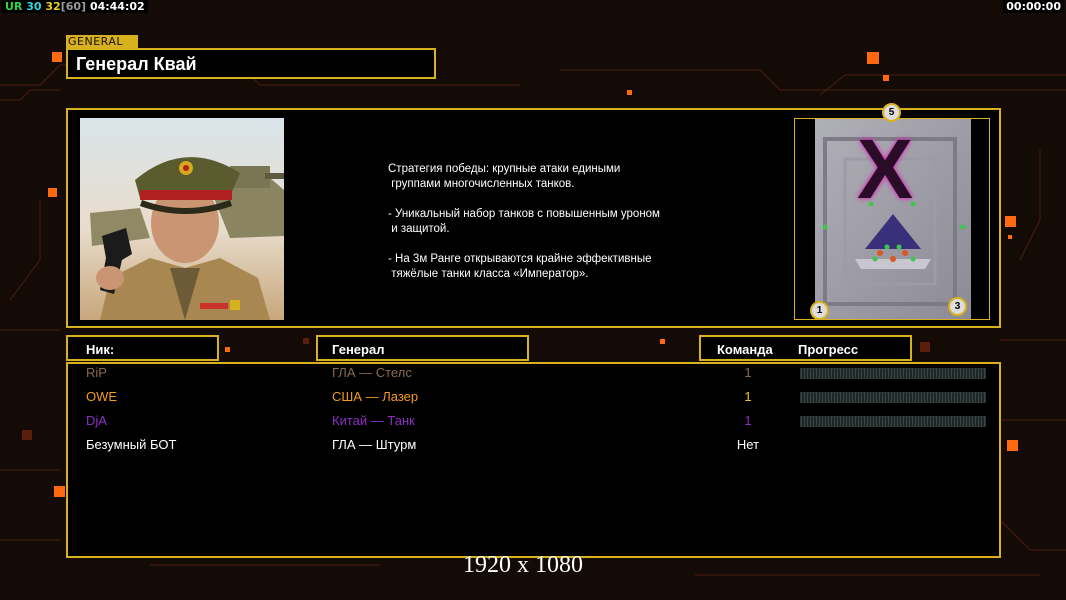 The image size is (1066, 600). I want to click on game-timer: 00:00:00, so click(1033, 6).